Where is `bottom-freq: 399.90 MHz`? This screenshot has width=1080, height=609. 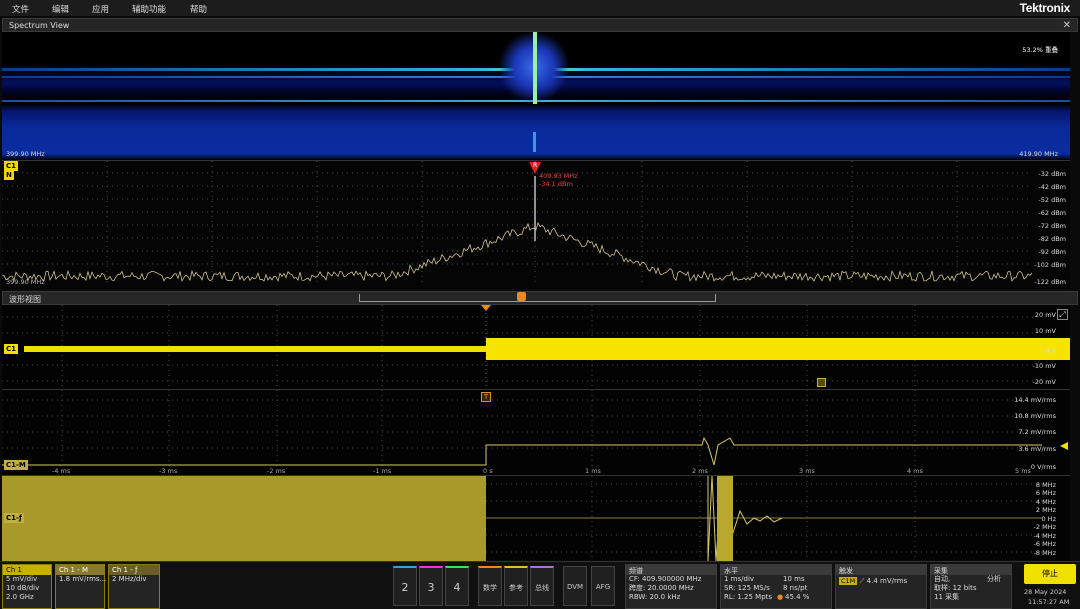 bottom-freq: 399.90 MHz is located at coordinates (25, 282).